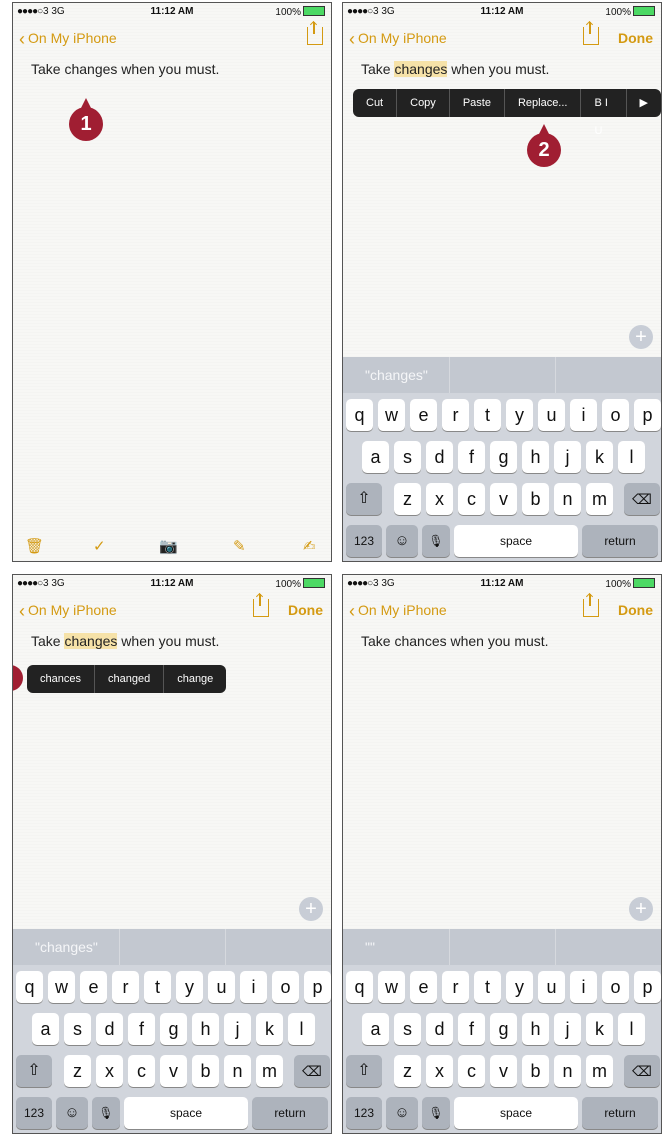 This screenshot has width=664, height=1136. What do you see at coordinates (477, 103) in the screenshot?
I see `paste-button: Paste` at bounding box center [477, 103].